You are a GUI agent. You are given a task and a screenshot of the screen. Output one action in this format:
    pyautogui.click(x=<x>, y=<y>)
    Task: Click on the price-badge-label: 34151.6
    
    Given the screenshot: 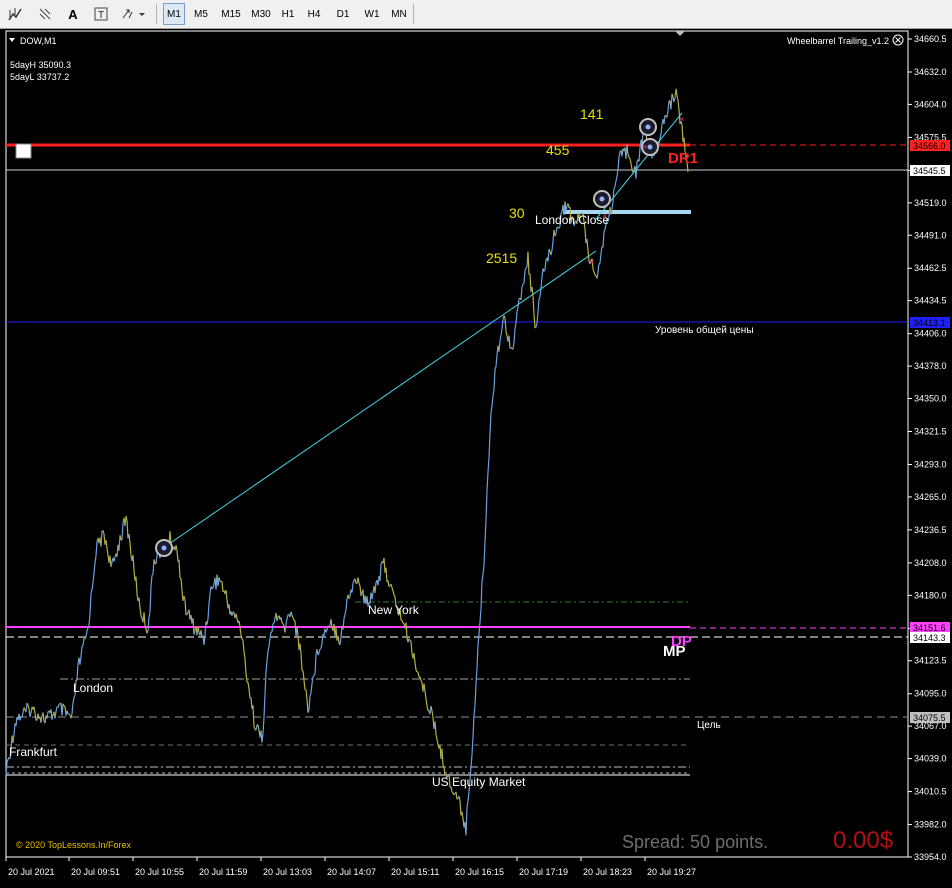 What is the action you would take?
    pyautogui.click(x=929, y=628)
    